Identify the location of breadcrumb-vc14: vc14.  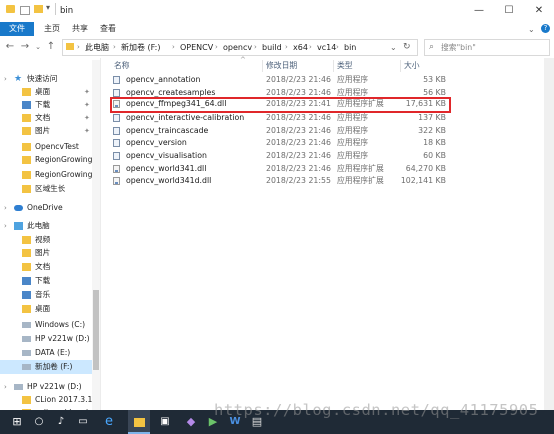
(326, 47).